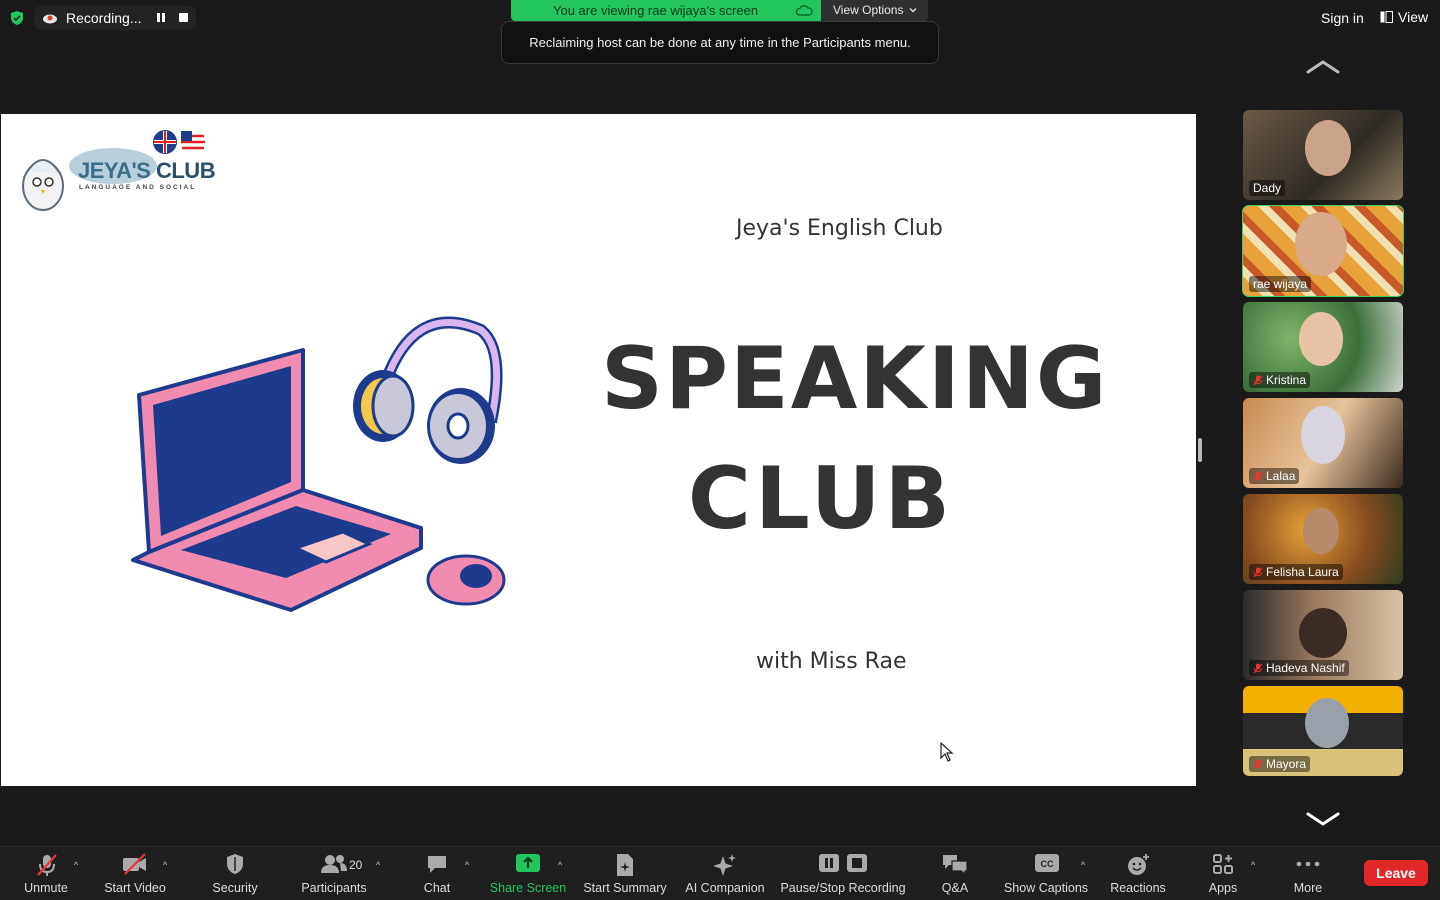  I want to click on reactions-label: Reactions, so click(1138, 888).